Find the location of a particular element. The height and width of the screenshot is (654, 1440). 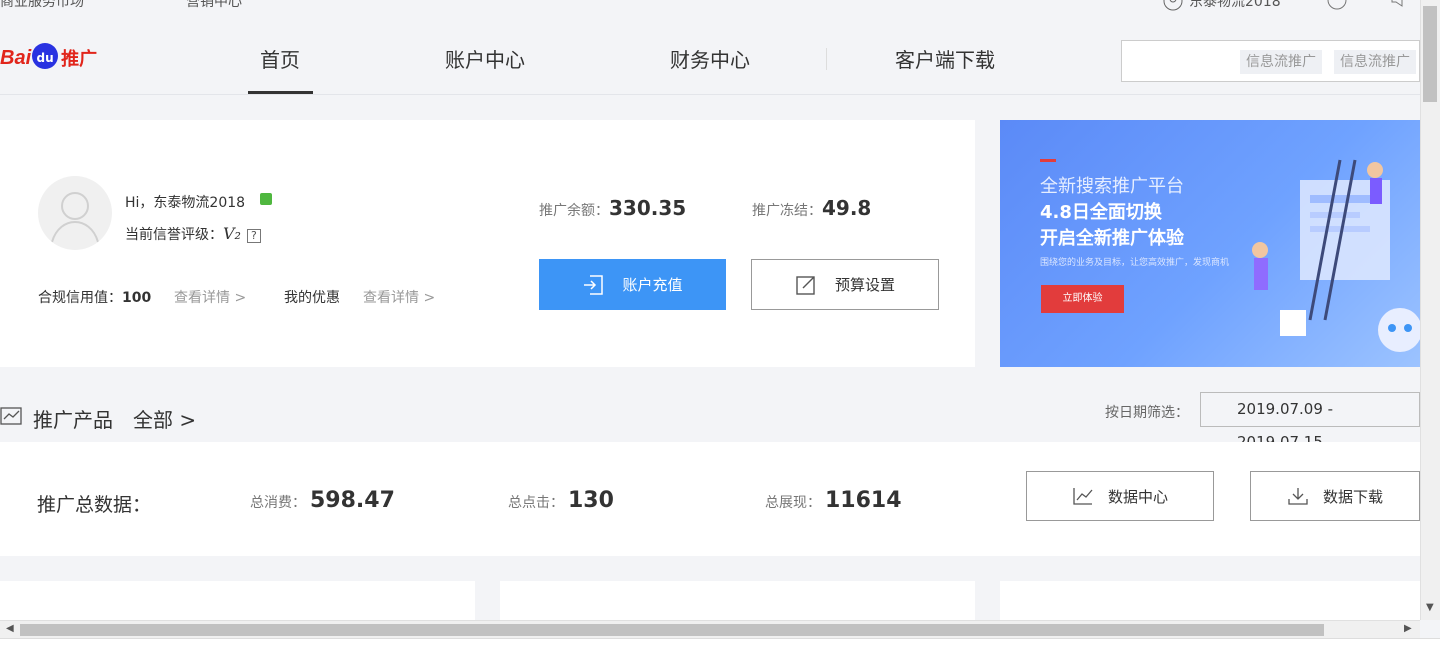

scroll-right-arrow-icon: ▶ is located at coordinates (1408, 628).